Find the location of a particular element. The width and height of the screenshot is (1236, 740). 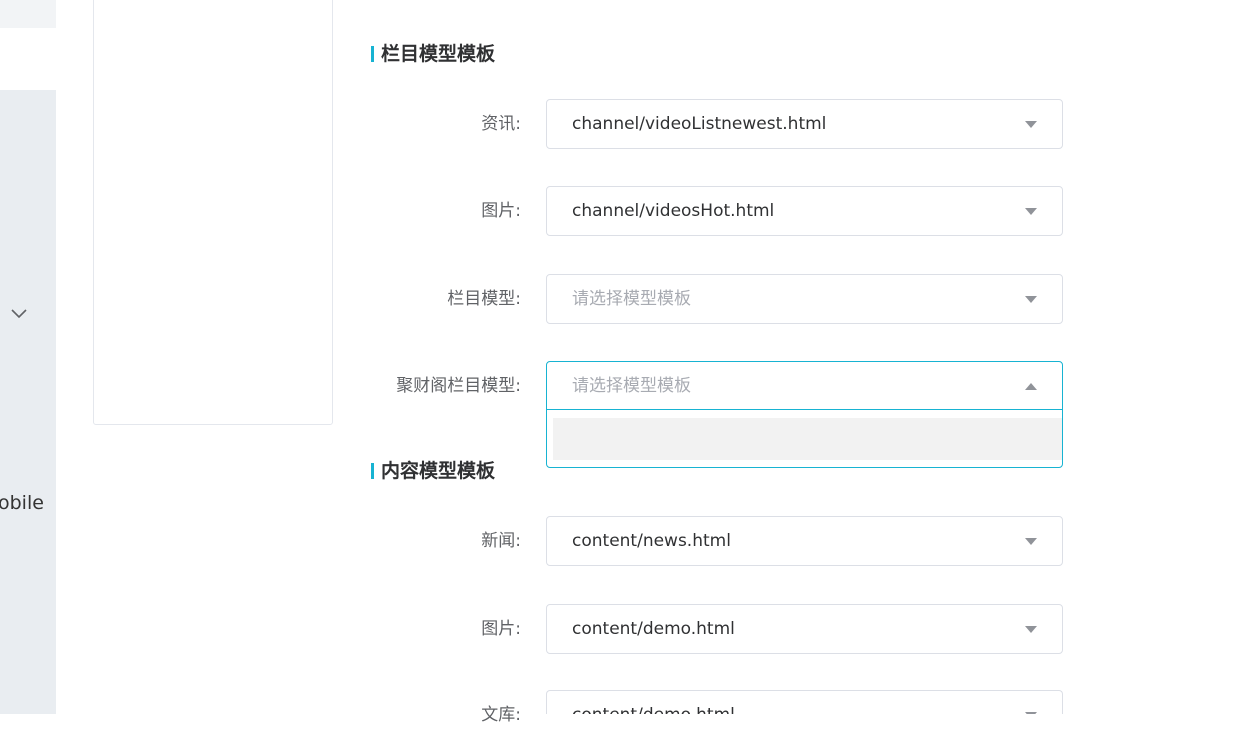

select-dropdown is located at coordinates (804, 438).